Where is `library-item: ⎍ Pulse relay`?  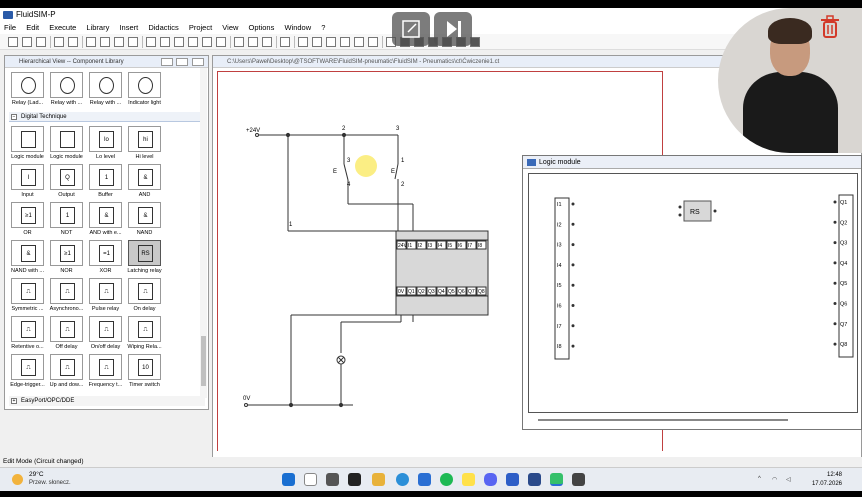
library-item: ⎍ Pulse relay is located at coordinates (105, 296).